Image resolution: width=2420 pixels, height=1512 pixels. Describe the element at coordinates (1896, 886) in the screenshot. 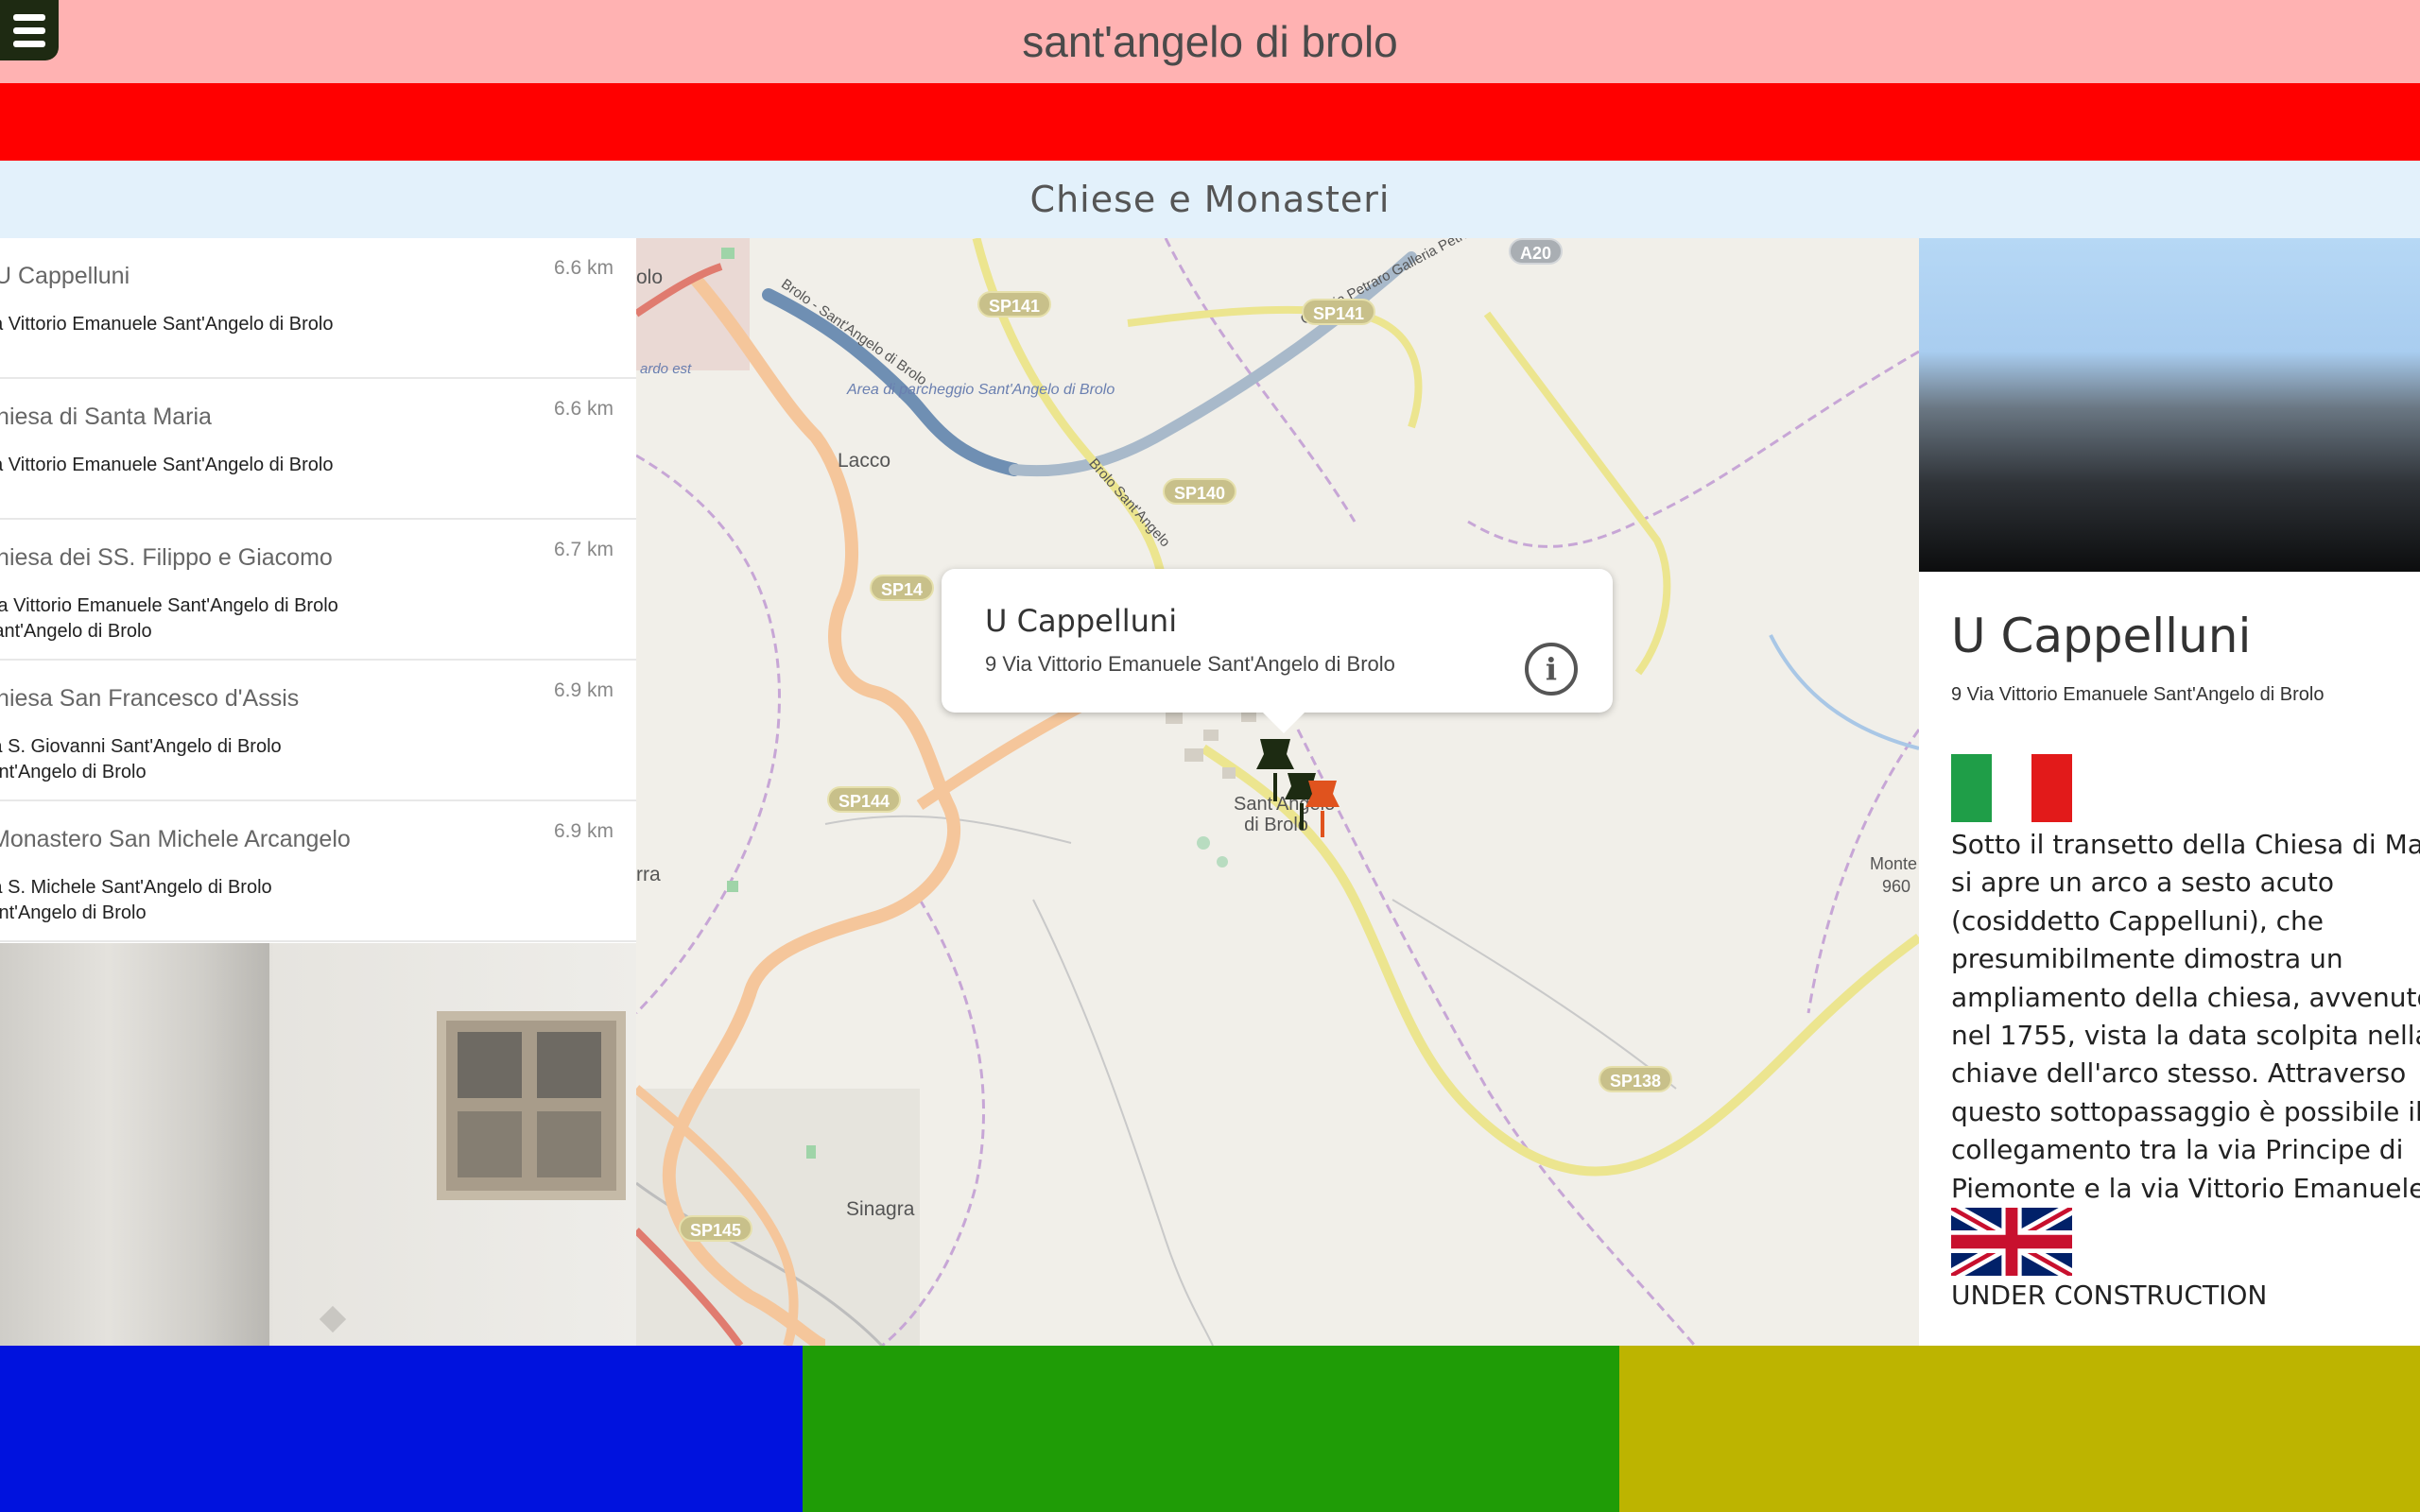

I see `map-label-monte-alt: 960` at that location.